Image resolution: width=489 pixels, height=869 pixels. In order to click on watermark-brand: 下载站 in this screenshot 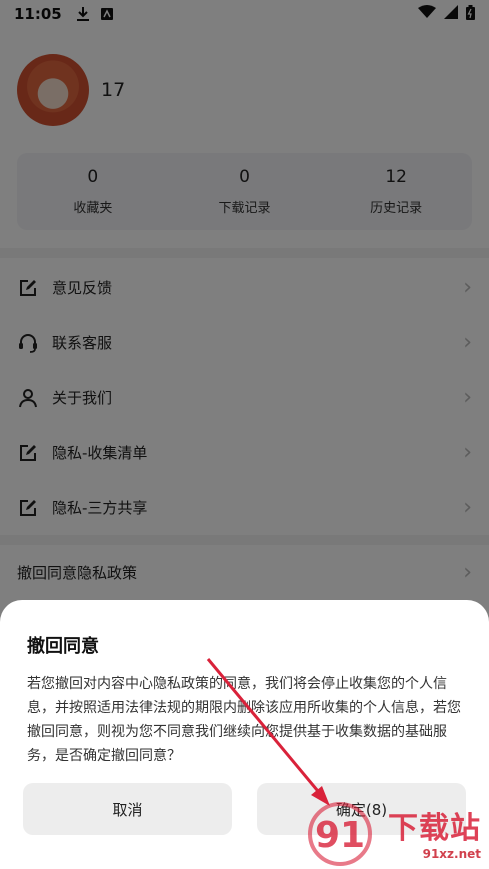, I will do `click(434, 828)`.